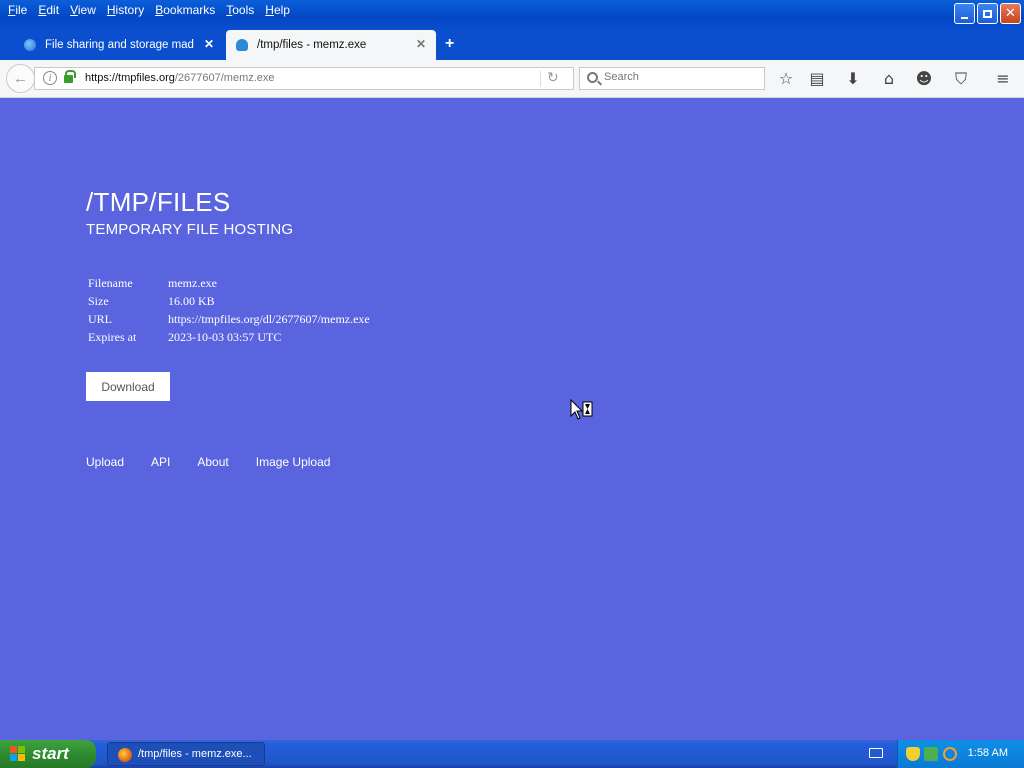 Image resolution: width=1024 pixels, height=768 pixels. What do you see at coordinates (17, 11) in the screenshot?
I see `menu-file: File` at bounding box center [17, 11].